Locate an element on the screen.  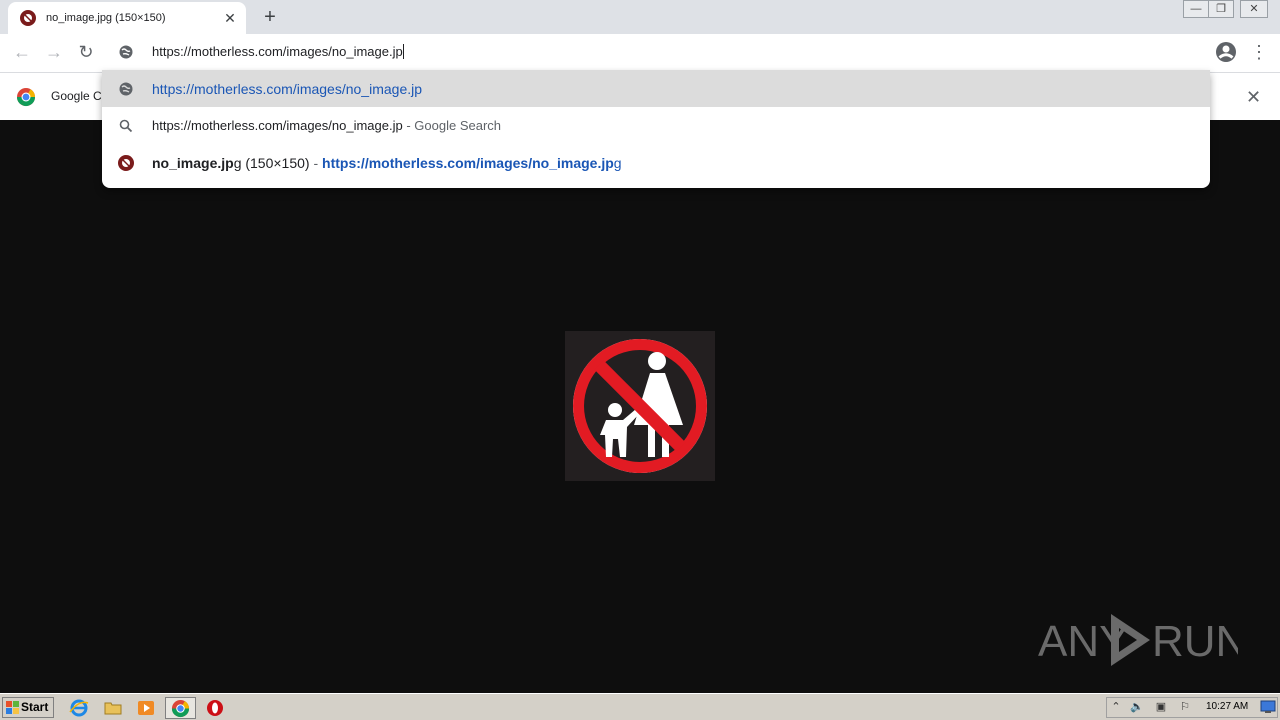
browser-tab: no_image.jpg (150×150) ✕ is located at coordinates (127, 18).